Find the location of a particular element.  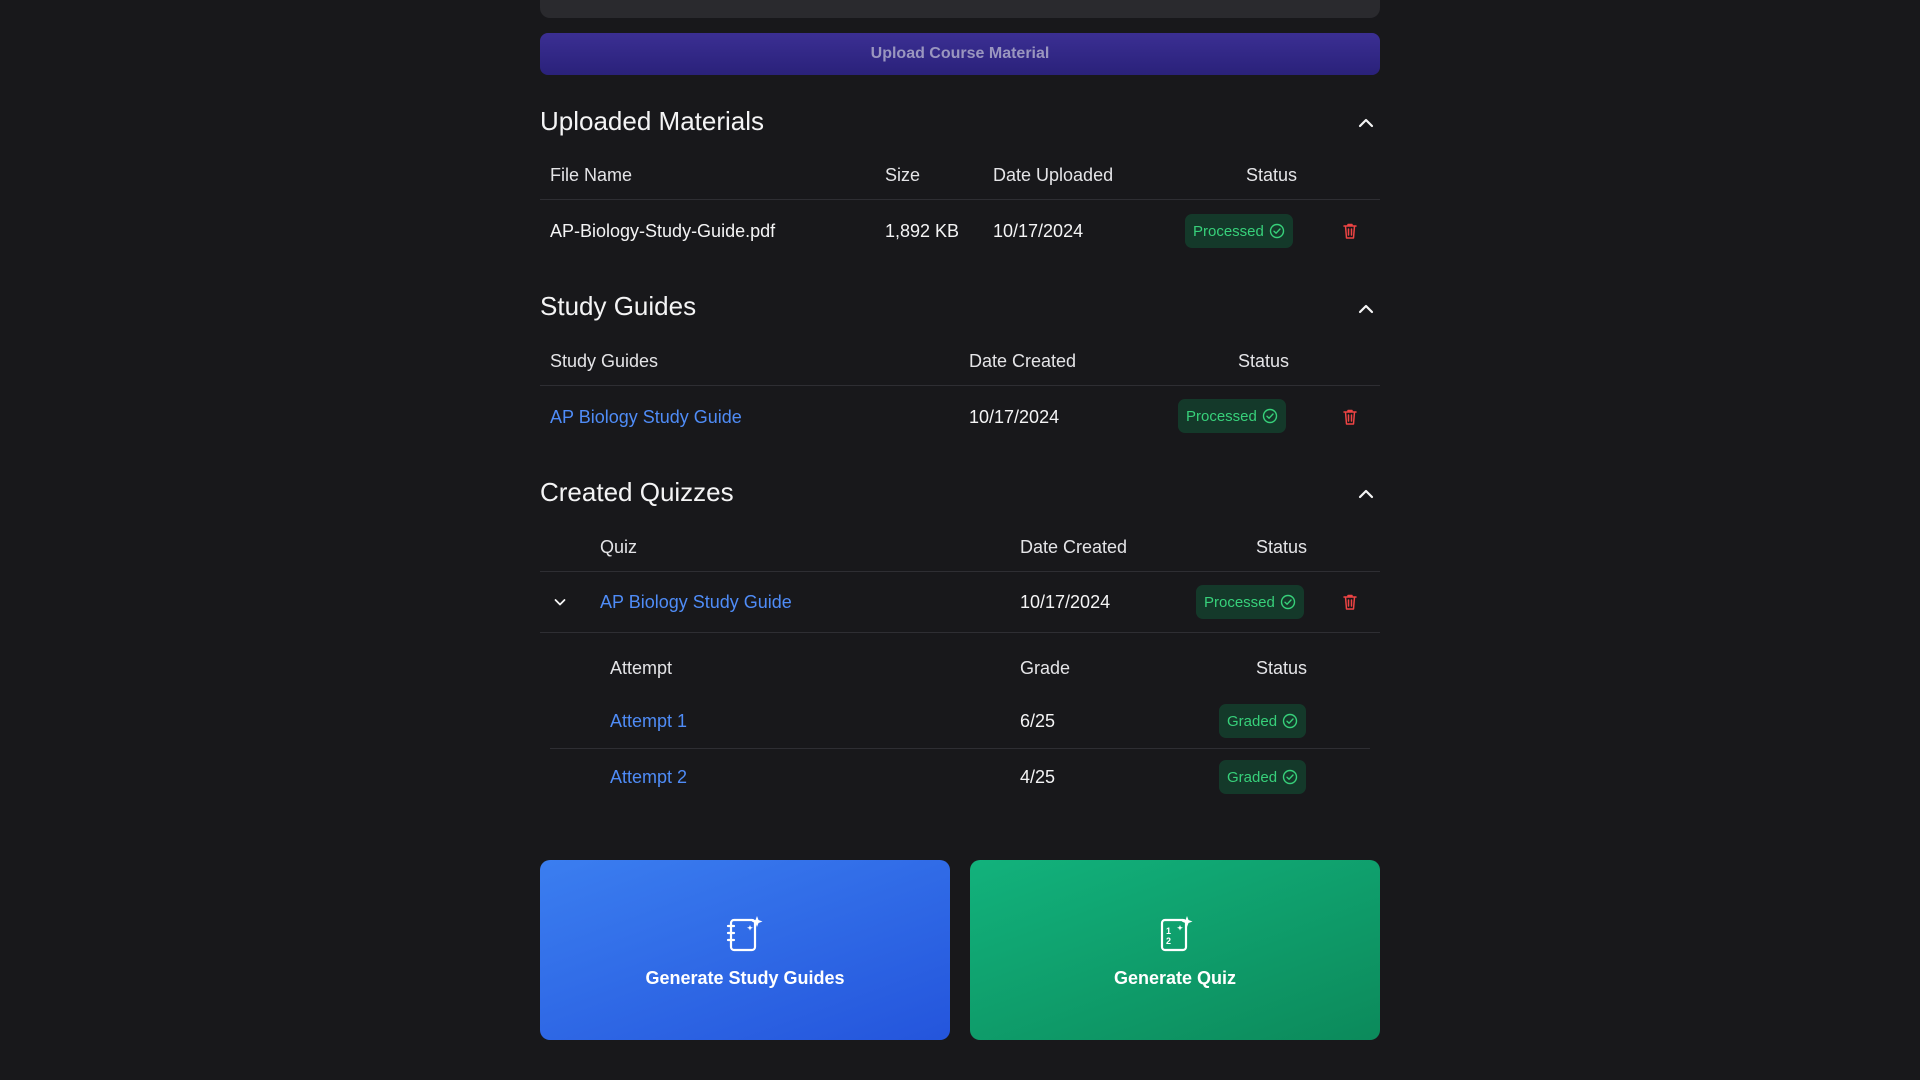

delete-study-guide-button is located at coordinates (1350, 417).